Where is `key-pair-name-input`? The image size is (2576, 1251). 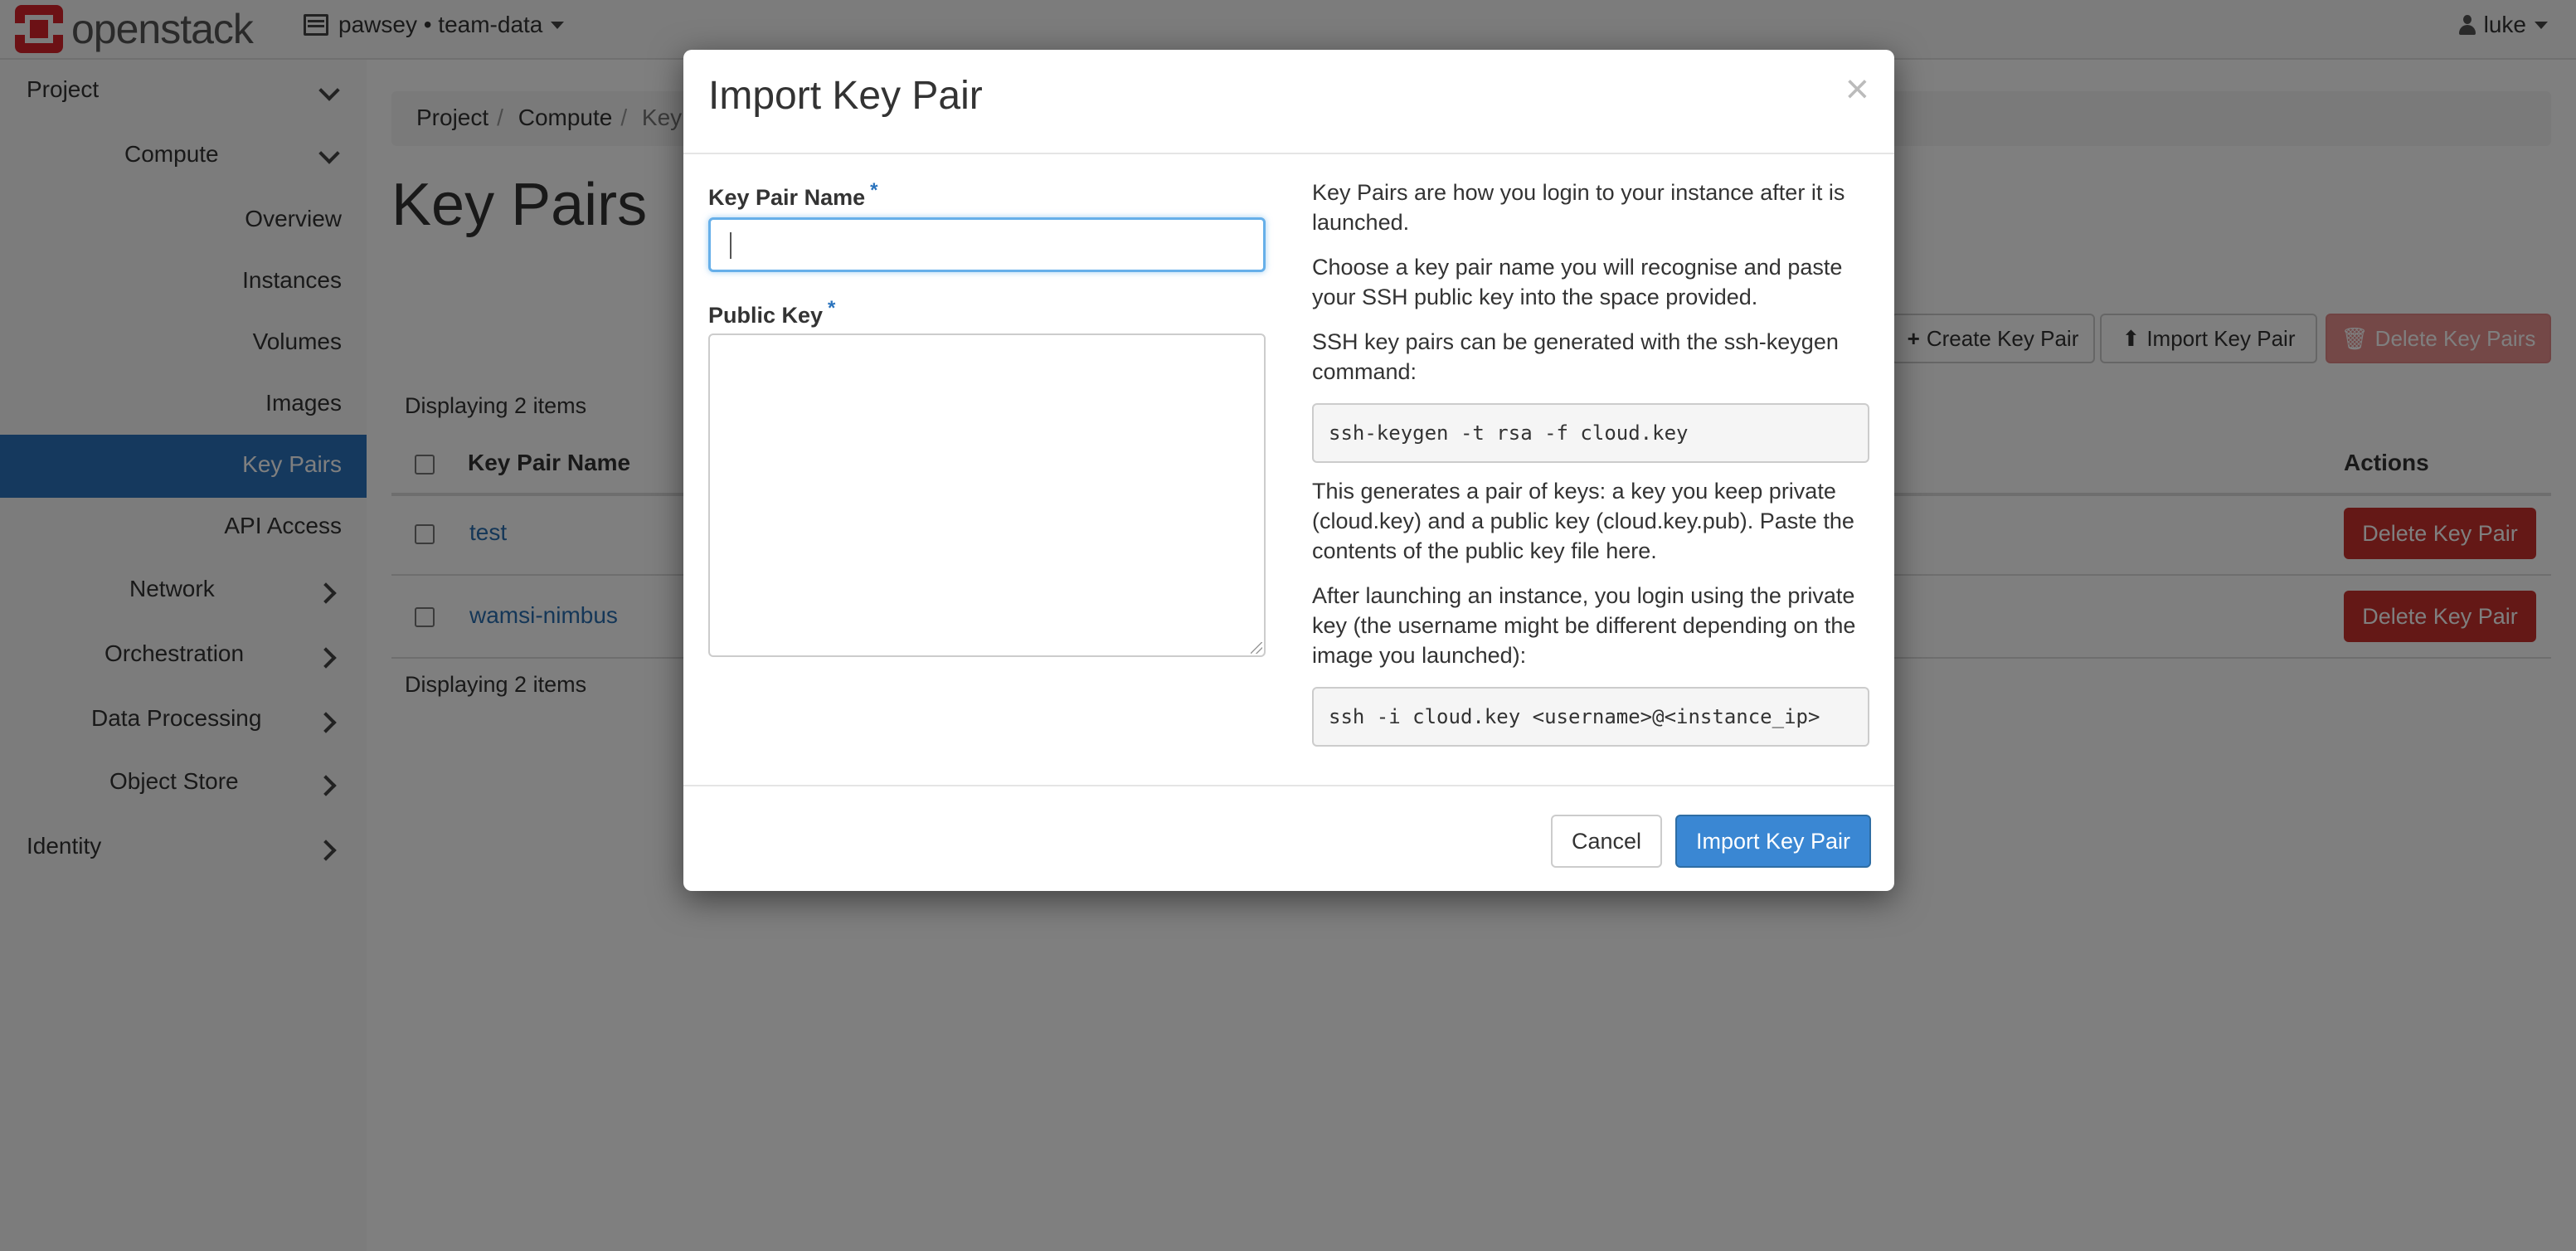 key-pair-name-input is located at coordinates (987, 244).